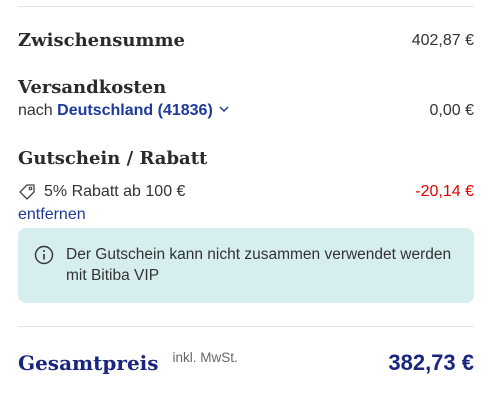  Describe the element at coordinates (115, 191) in the screenshot. I see `coupon-name: 5% Rabatt ab 100 €` at that location.